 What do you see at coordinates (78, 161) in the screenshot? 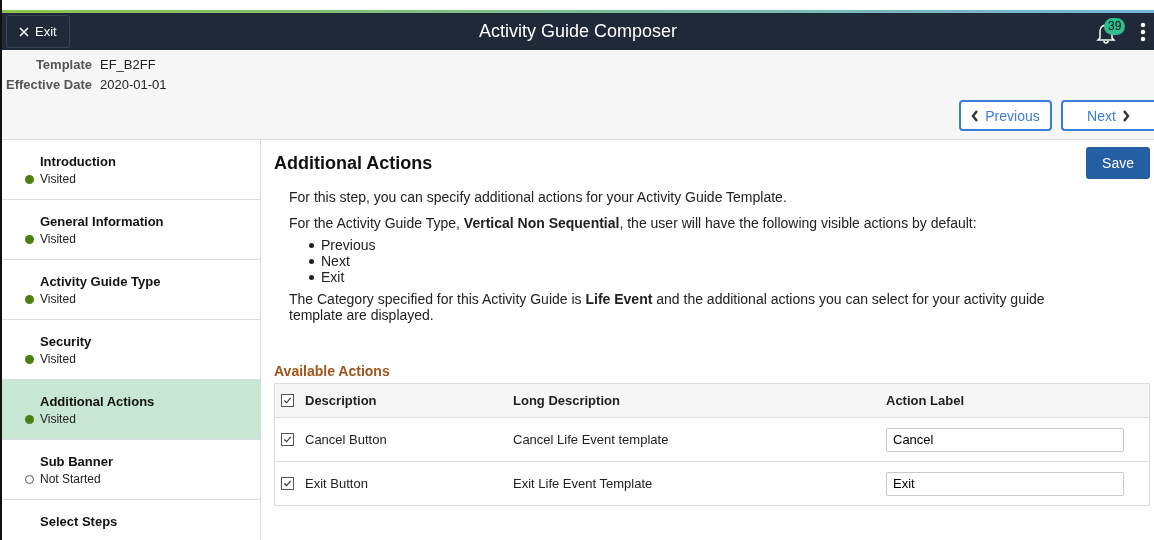
I see `step-title: Introduction` at bounding box center [78, 161].